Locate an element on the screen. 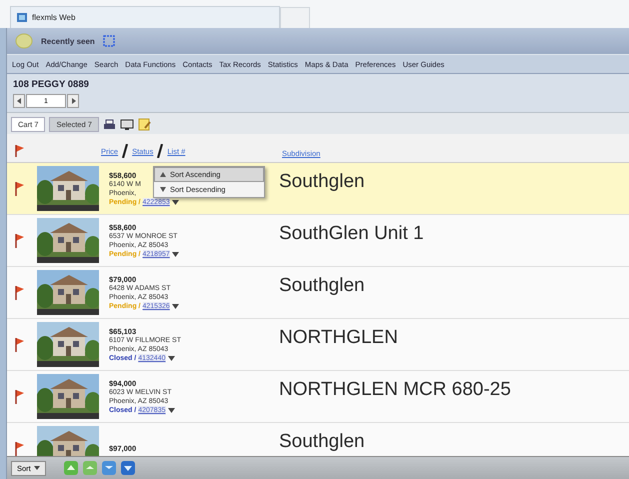 The image size is (629, 479). subdivision: SouthGlen Unit 1 is located at coordinates (351, 234).